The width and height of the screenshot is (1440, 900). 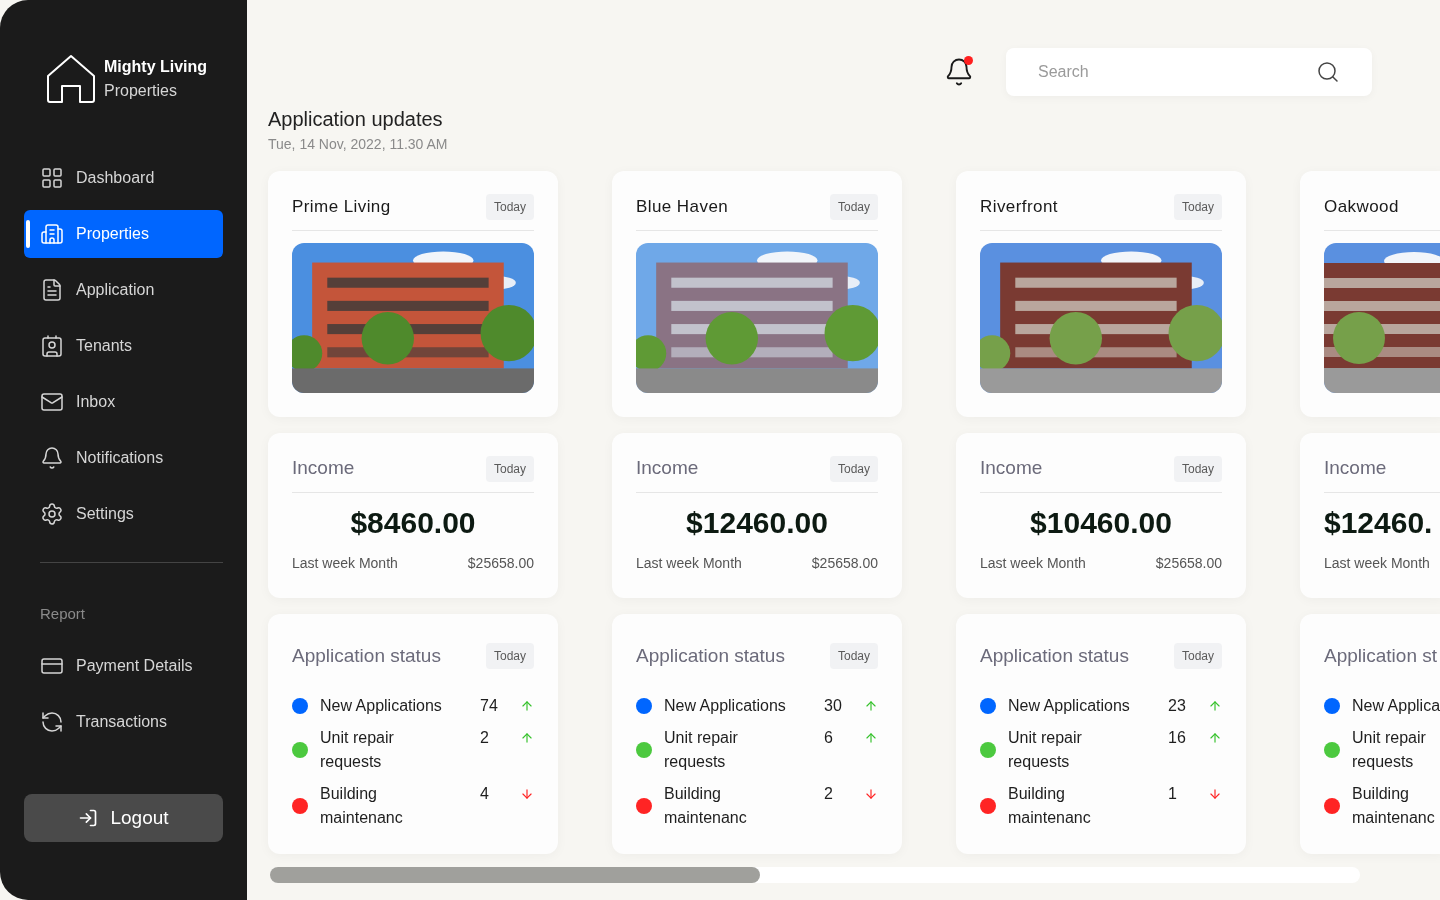 I want to click on active-indicator, so click(x=28, y=234).